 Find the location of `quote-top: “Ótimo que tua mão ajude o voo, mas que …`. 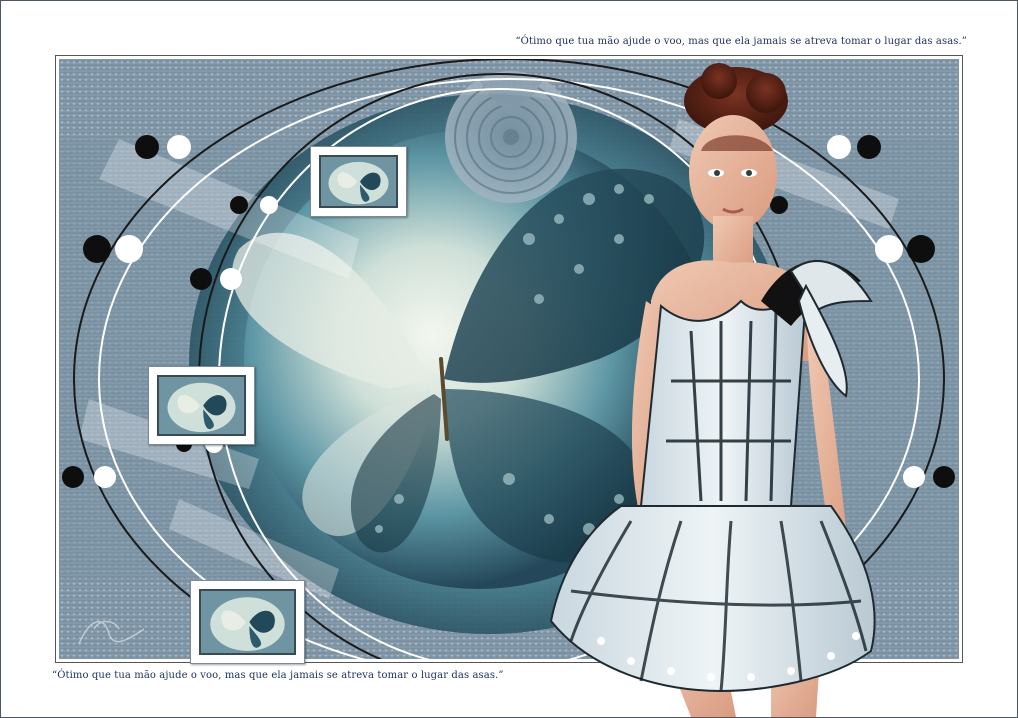

quote-top: “Ótimo que tua mão ajude o voo, mas que … is located at coordinates (741, 41).